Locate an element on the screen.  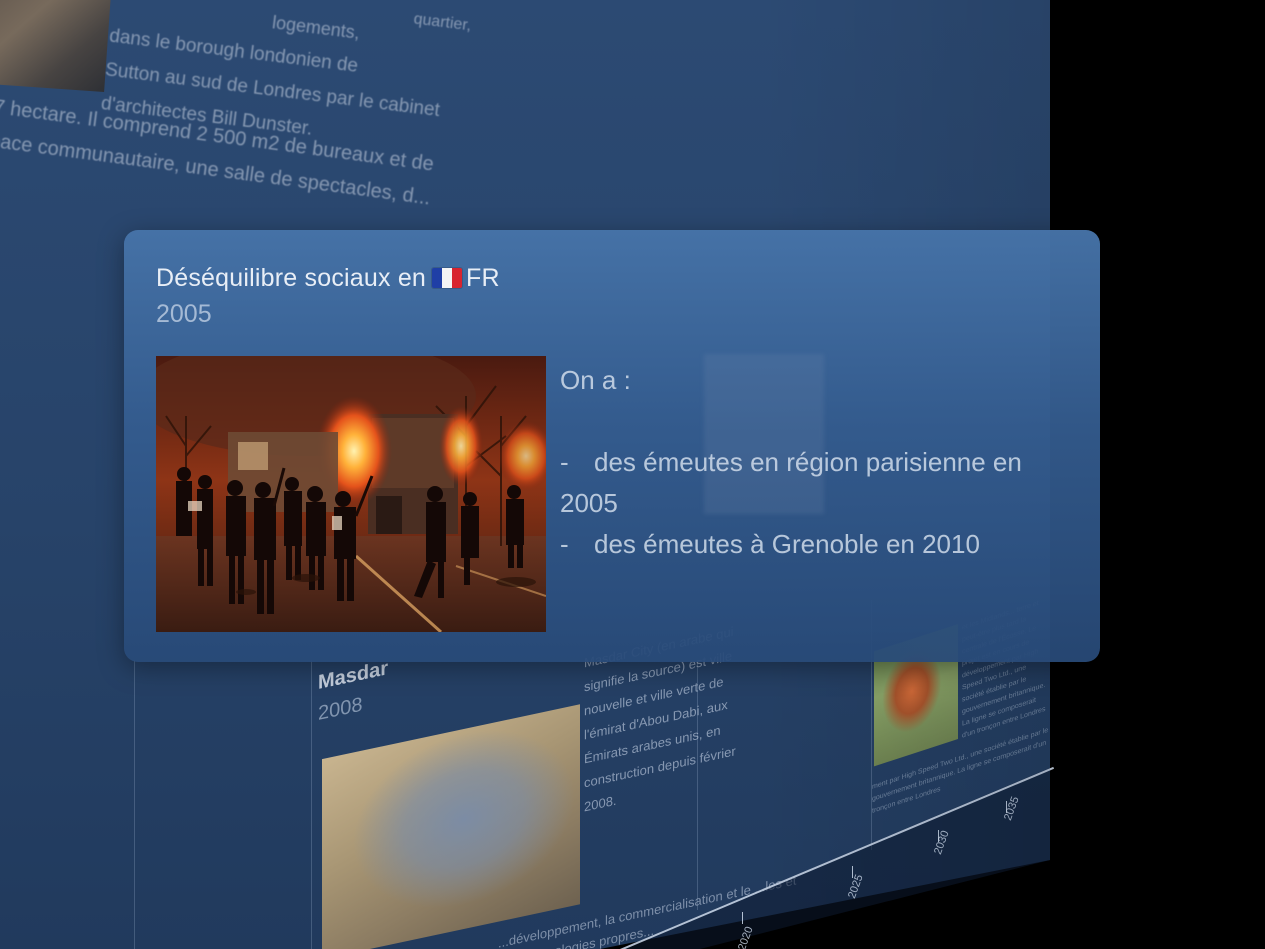
event-title: Déséquilibre sociaux en FR is located at coordinates (328, 278).